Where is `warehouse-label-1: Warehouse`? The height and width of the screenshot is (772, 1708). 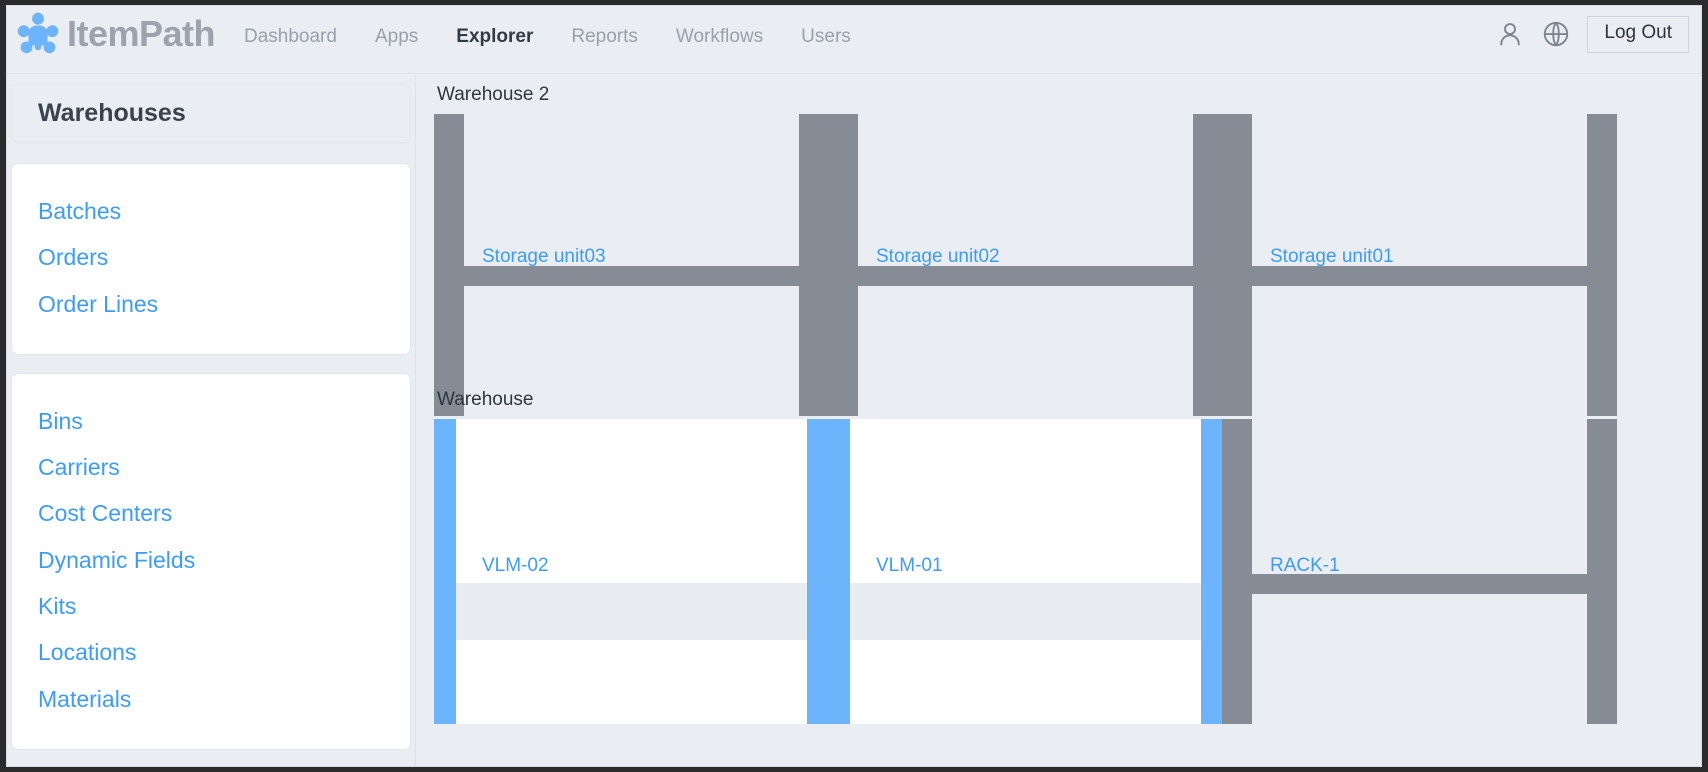 warehouse-label-1: Warehouse is located at coordinates (485, 399).